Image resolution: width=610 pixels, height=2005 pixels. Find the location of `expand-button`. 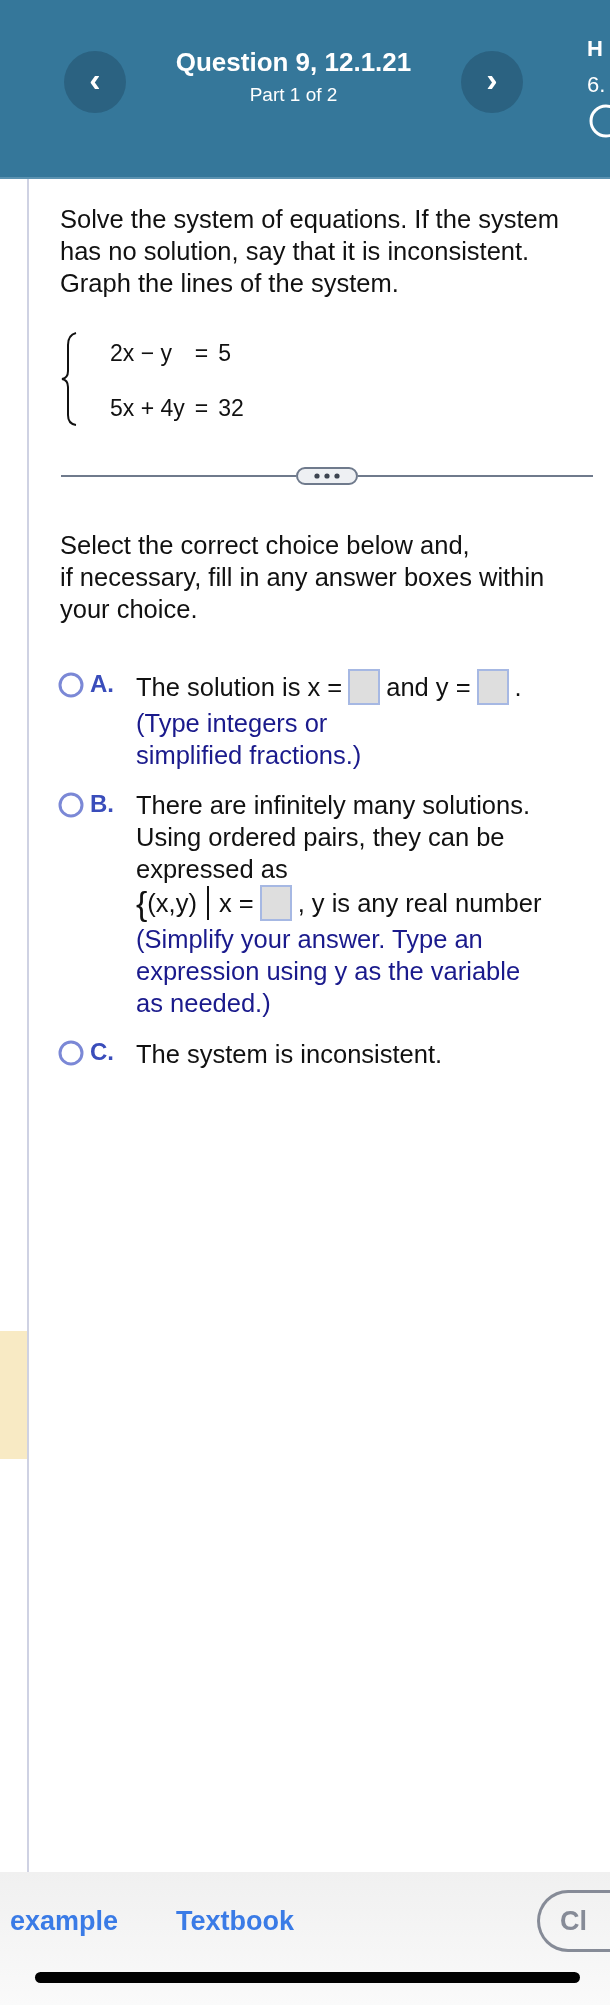

expand-button is located at coordinates (327, 476).